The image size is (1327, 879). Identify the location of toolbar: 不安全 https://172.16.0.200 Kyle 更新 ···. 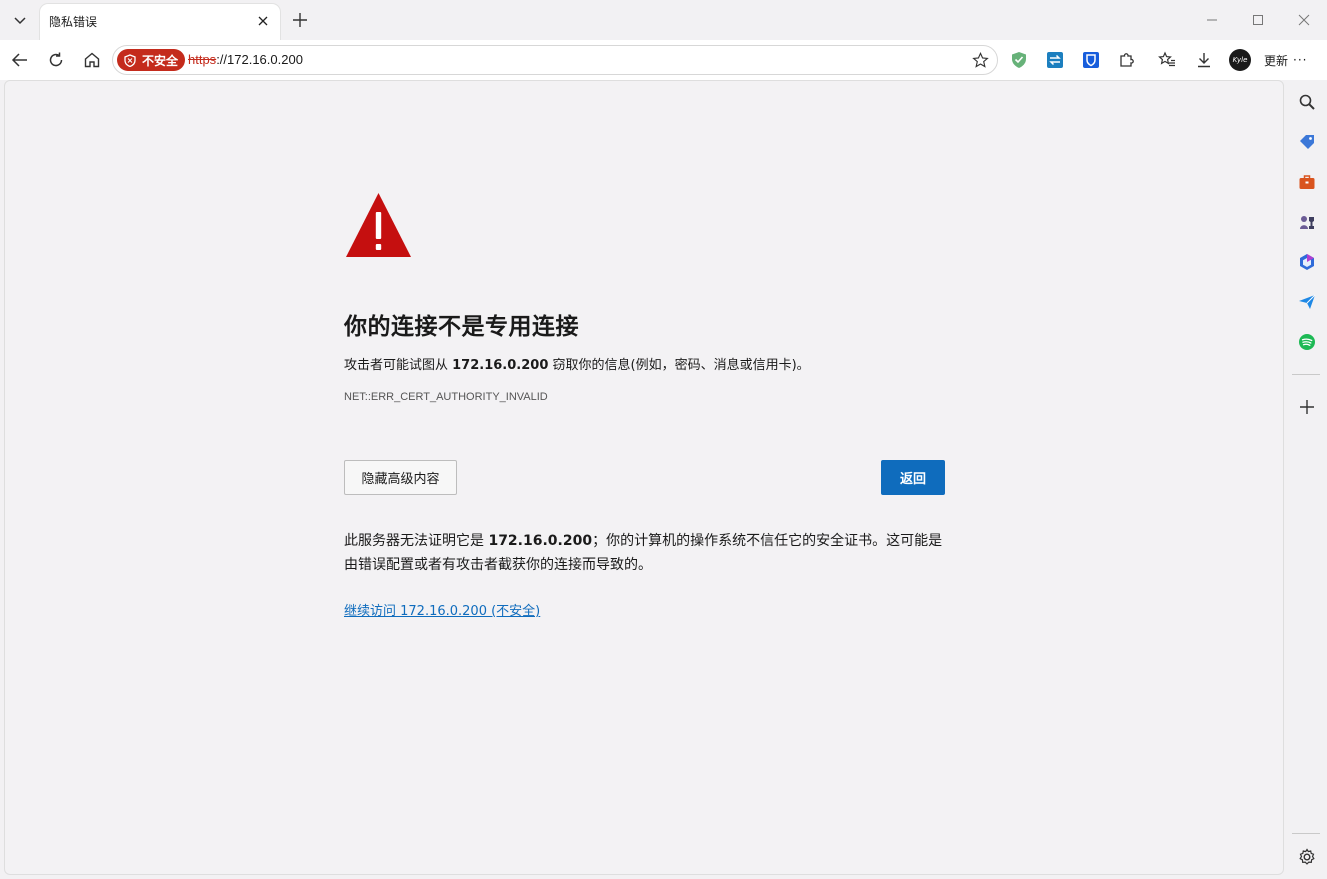
(663, 60).